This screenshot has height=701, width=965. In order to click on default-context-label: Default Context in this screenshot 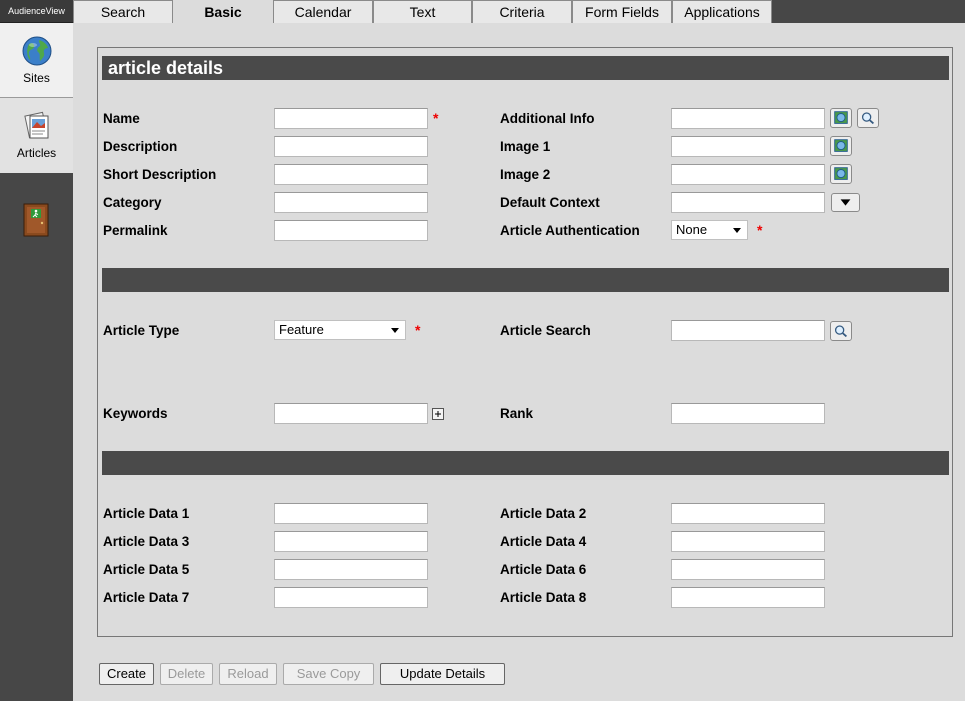, I will do `click(550, 202)`.